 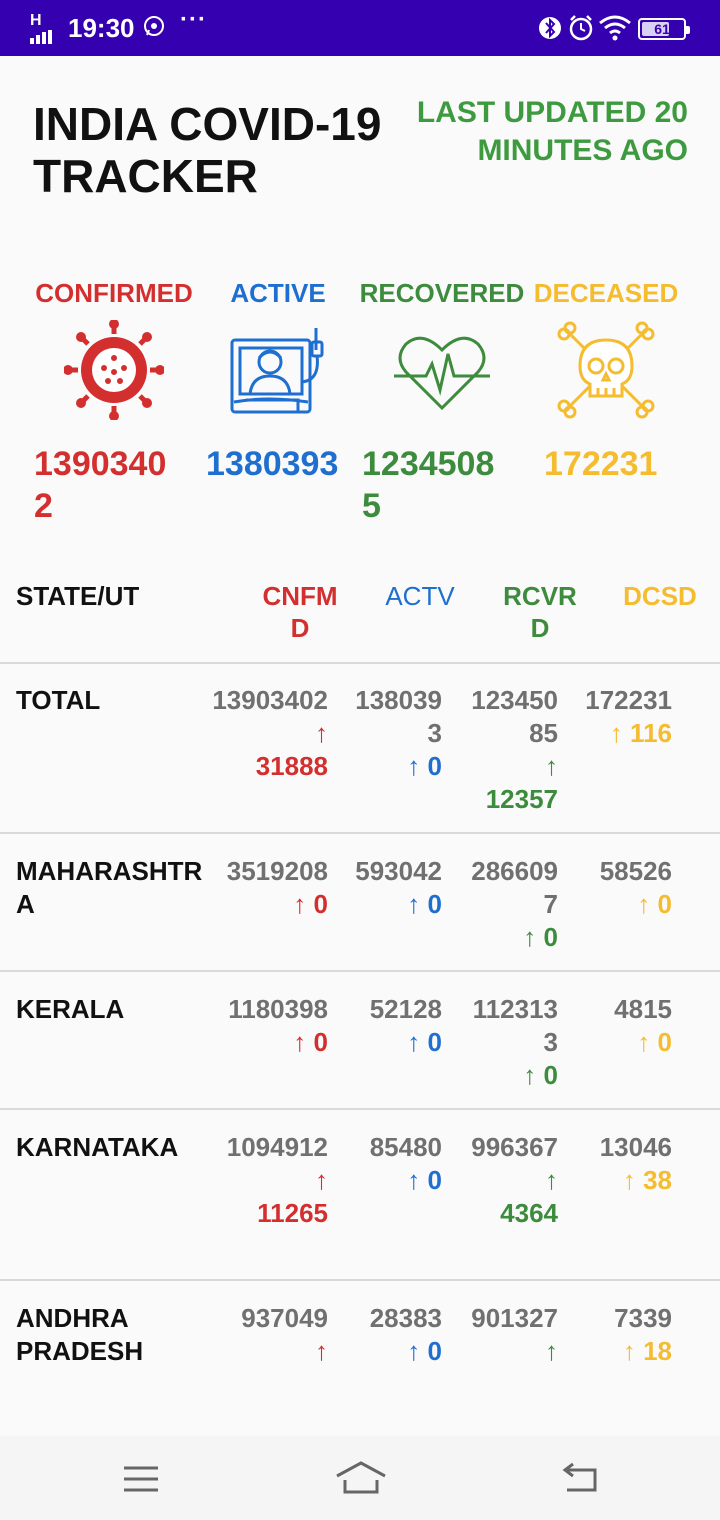 I want to click on recovered-delta: ↑ 12357, so click(x=521, y=782).